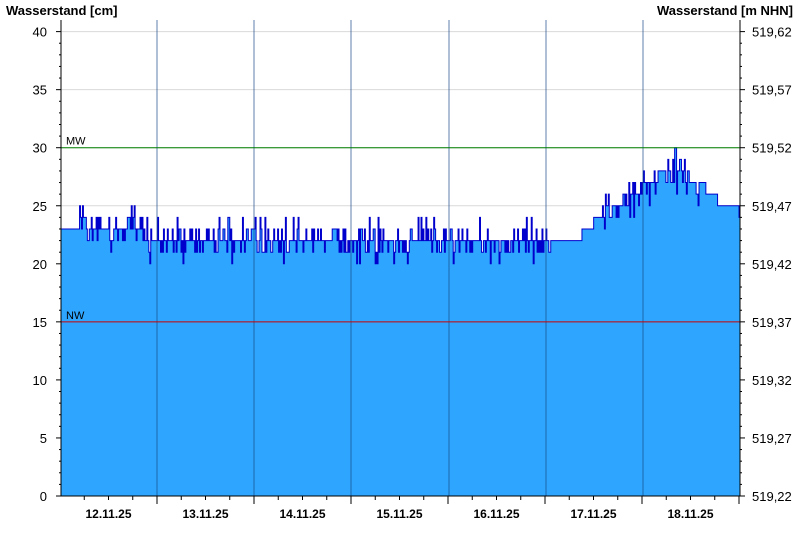  I want to click on date-label: 18.11.25, so click(690, 514).